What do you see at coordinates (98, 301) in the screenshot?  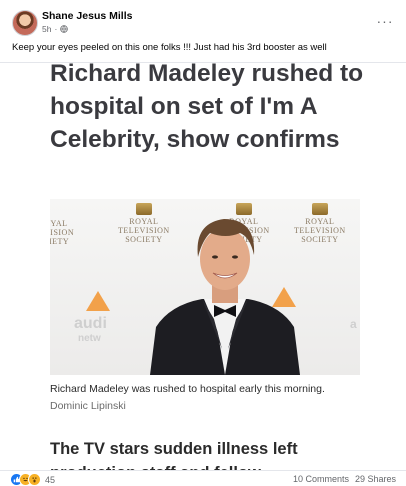 I see `audible-logo-icon` at bounding box center [98, 301].